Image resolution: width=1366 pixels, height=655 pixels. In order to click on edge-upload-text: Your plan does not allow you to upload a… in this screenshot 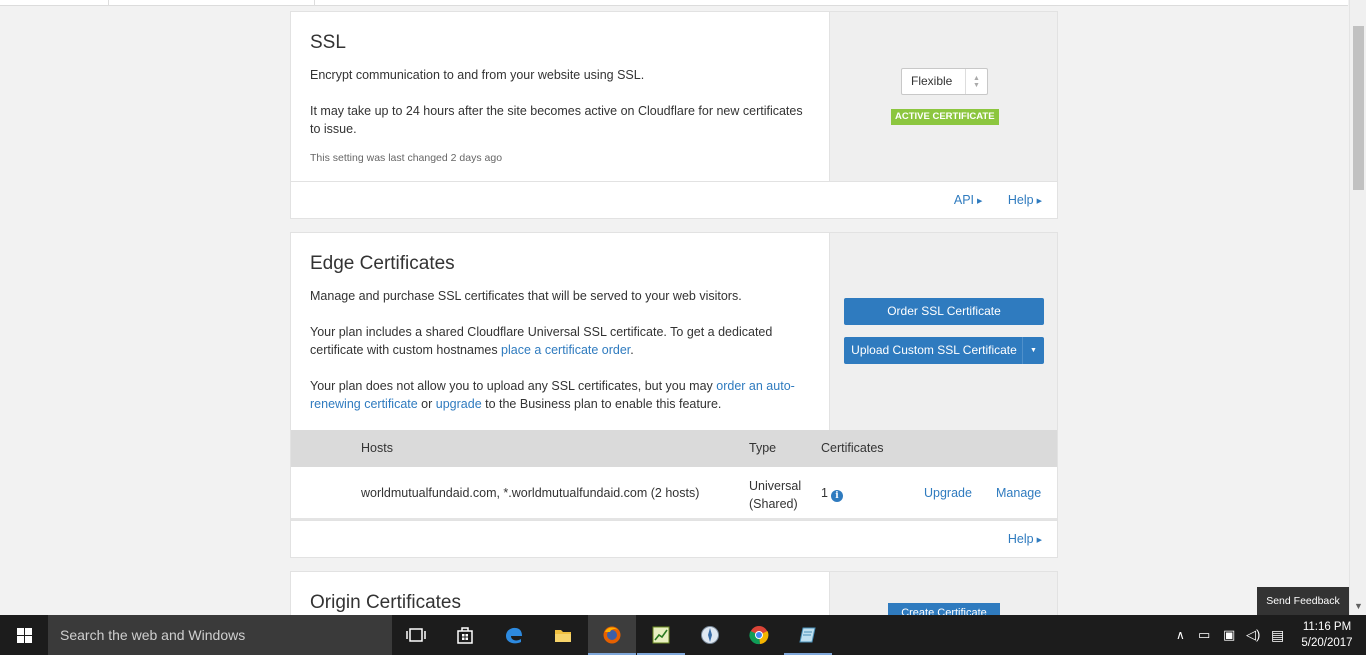, I will do `click(513, 386)`.